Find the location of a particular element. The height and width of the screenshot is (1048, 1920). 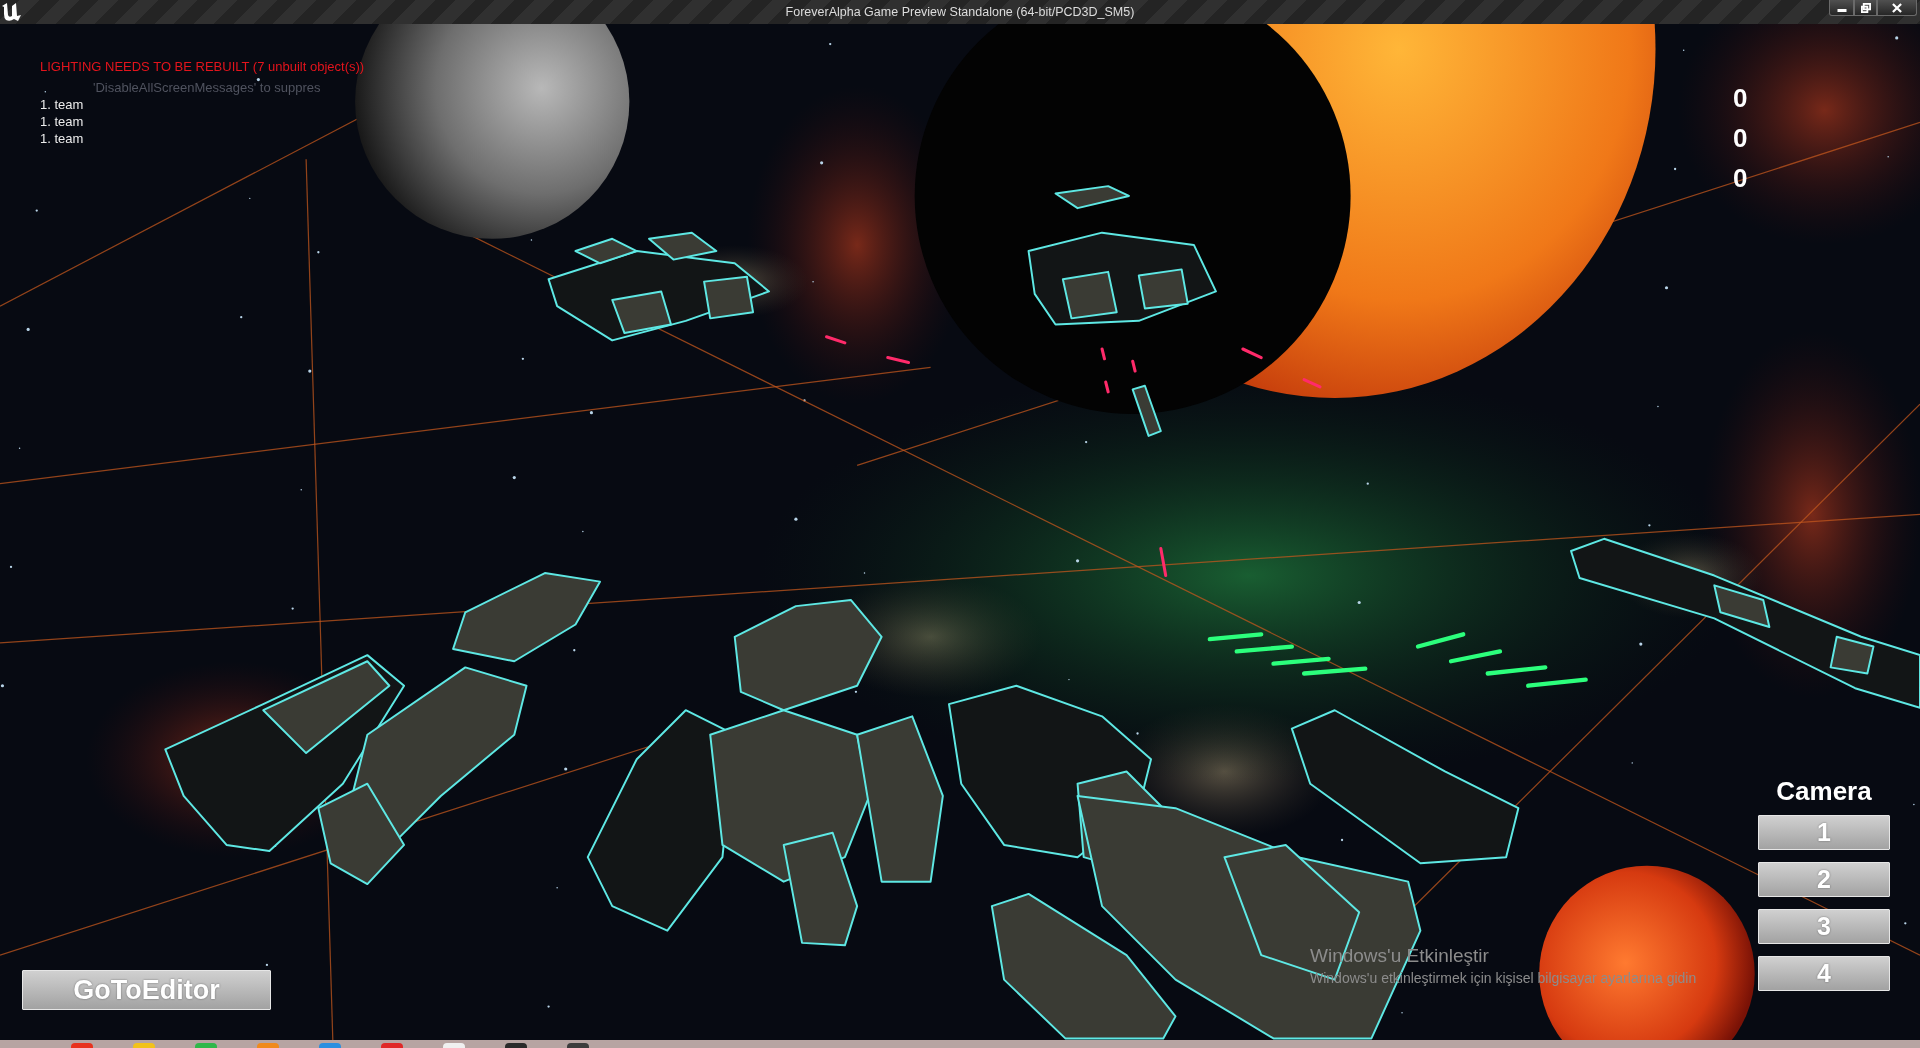

go-to-editor-button: GoToEditor is located at coordinates (146, 990).